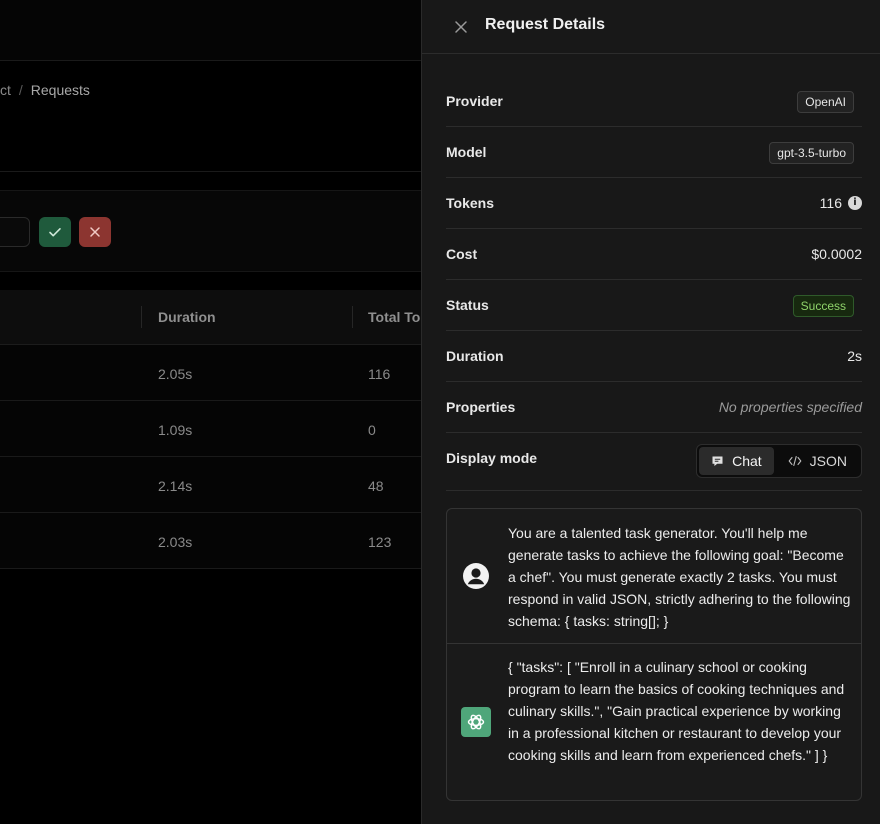  What do you see at coordinates (175, 374) in the screenshot?
I see `cell-duration: 2.05s` at bounding box center [175, 374].